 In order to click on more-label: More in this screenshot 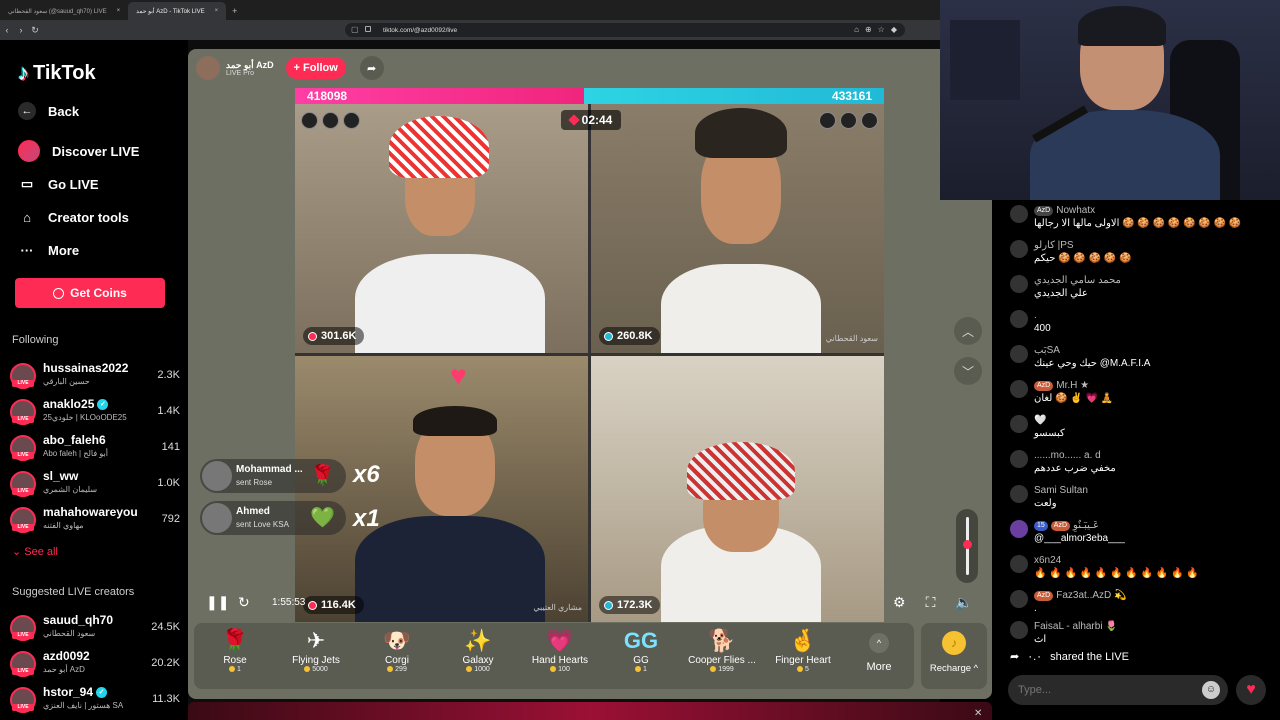, I will do `click(879, 667)`.